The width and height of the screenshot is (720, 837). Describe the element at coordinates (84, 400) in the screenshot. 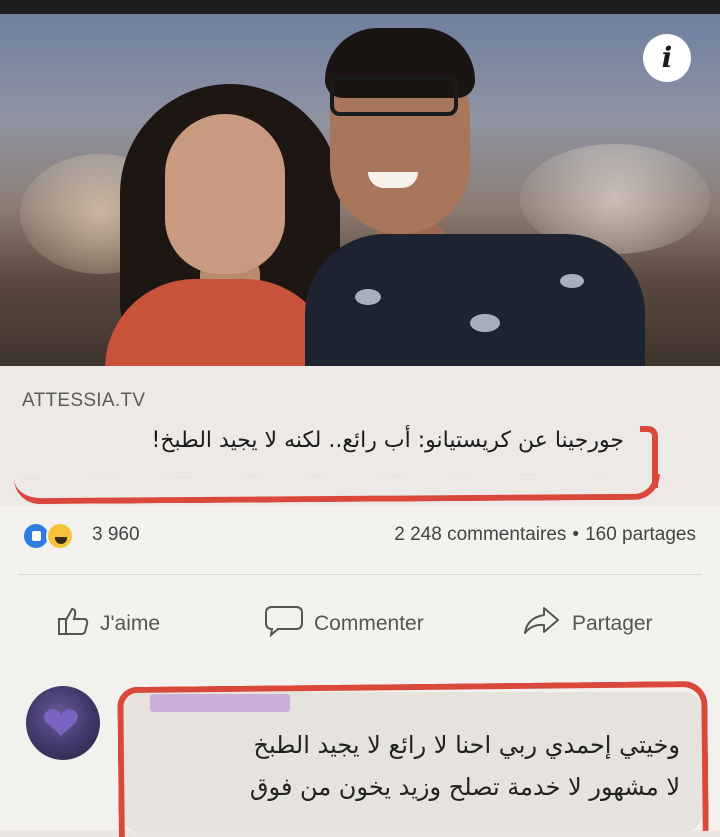

I see `link-source: ATTESSIA.TV` at that location.